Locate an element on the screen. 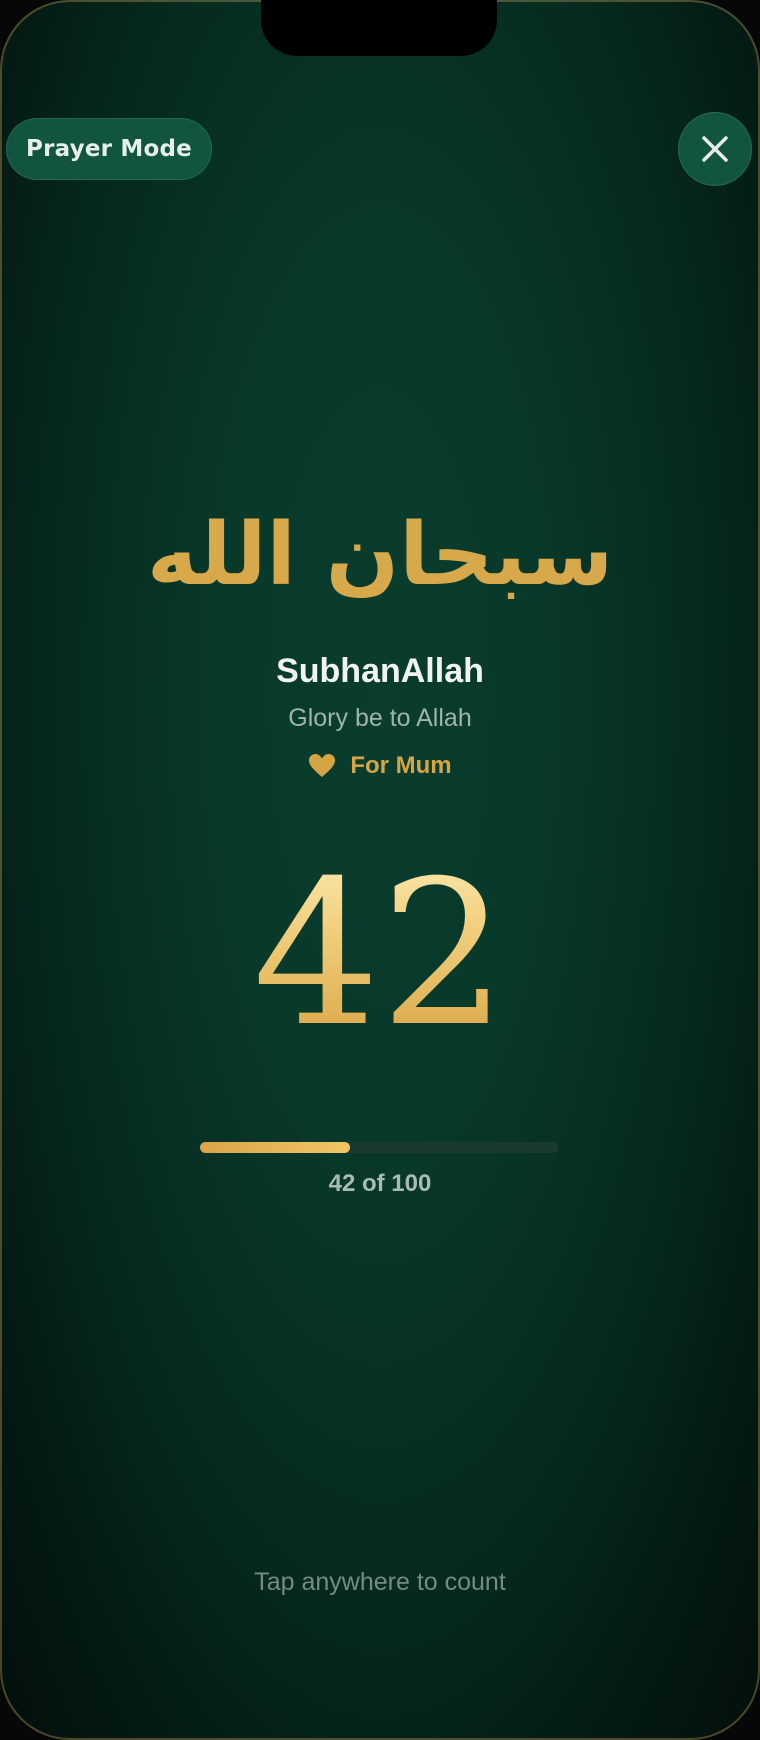 The image size is (760, 1740). prayer-mode-pill: Prayer Mode is located at coordinates (109, 149).